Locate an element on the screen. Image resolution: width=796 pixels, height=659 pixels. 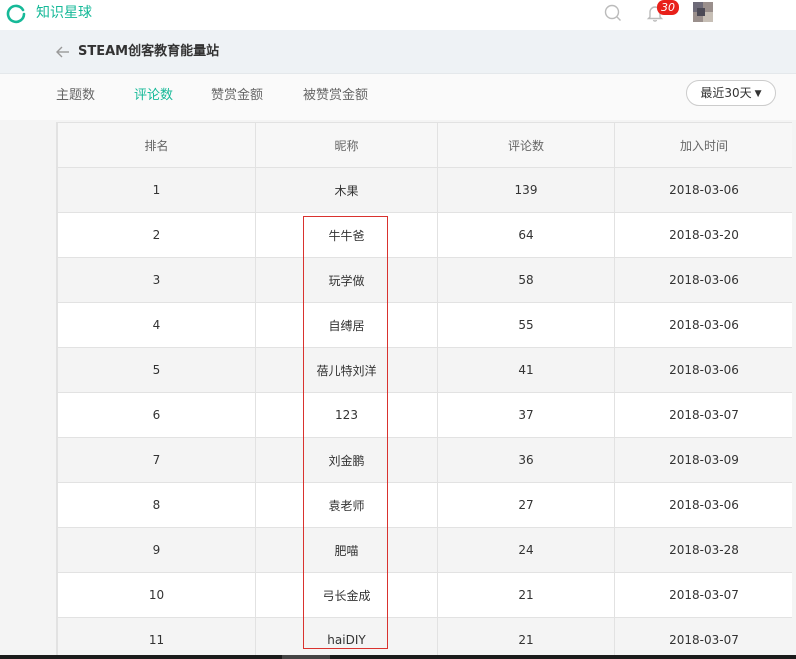
ranking-tabs: 主题数 评论数 赞赏金额 被赞赏金额 最近30天 ▼ is located at coordinates (398, 97).